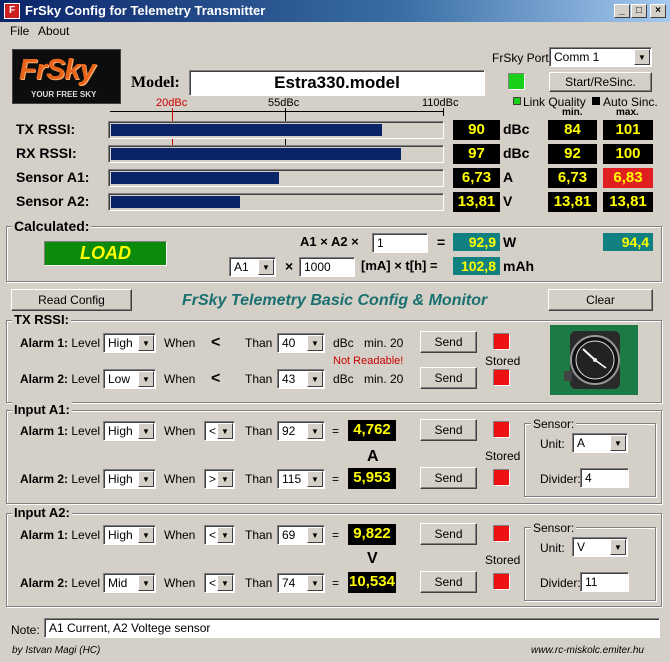  What do you see at coordinates (600, 547) in the screenshot?
I see `a2-unit-select: V ▼` at bounding box center [600, 547].